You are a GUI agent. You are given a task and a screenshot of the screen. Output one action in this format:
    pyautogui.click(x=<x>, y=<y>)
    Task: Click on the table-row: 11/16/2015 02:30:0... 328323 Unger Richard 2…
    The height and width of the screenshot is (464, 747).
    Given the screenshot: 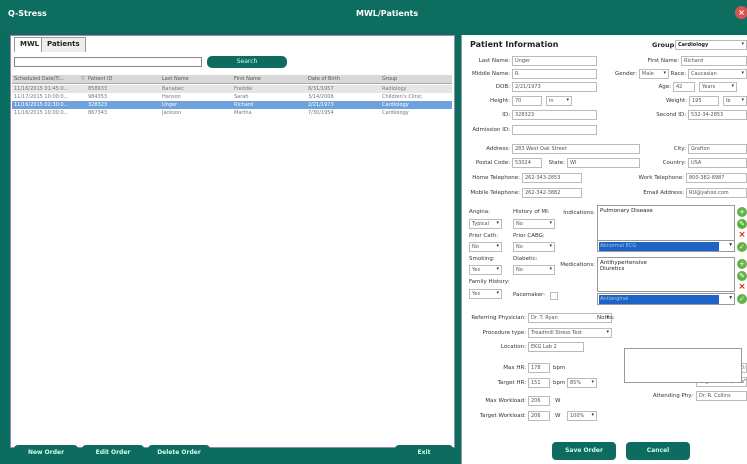 What is the action you would take?
    pyautogui.click(x=232, y=105)
    